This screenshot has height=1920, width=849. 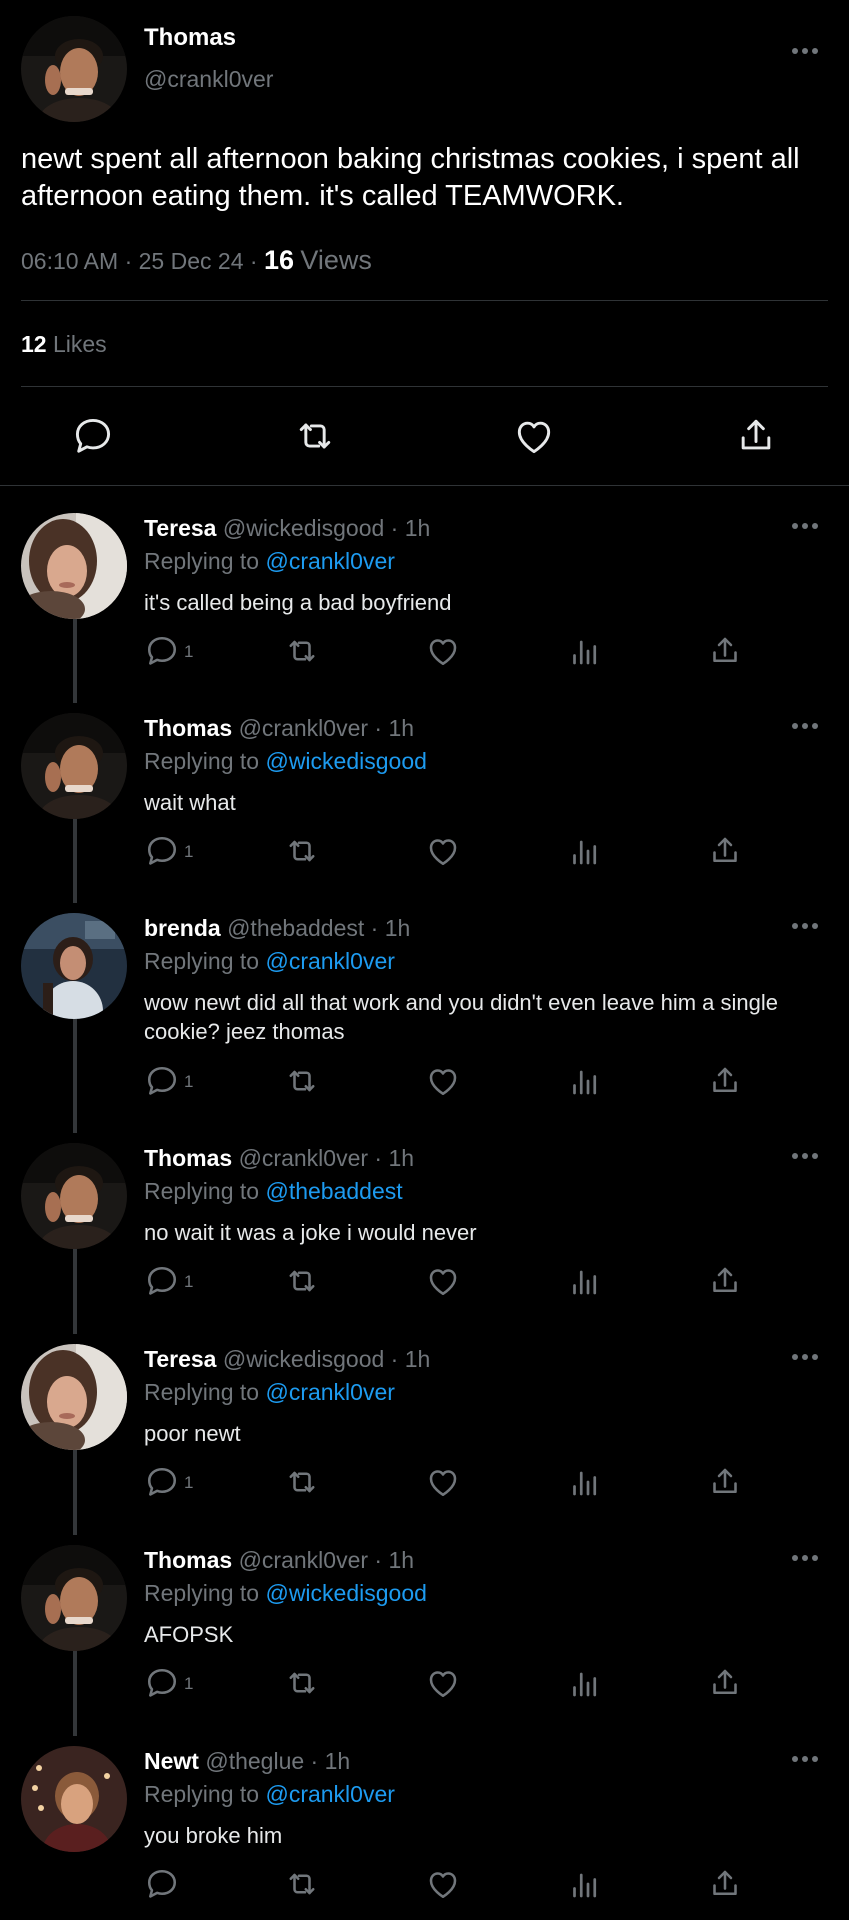 I want to click on views-count: 16, so click(x=278, y=260).